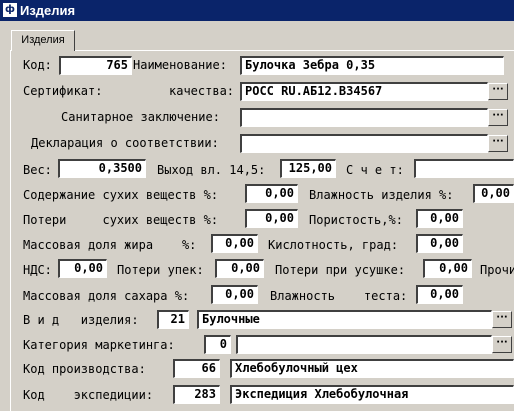  I want to click on dough-humidity-label: Влажность теста:, so click(339, 296).